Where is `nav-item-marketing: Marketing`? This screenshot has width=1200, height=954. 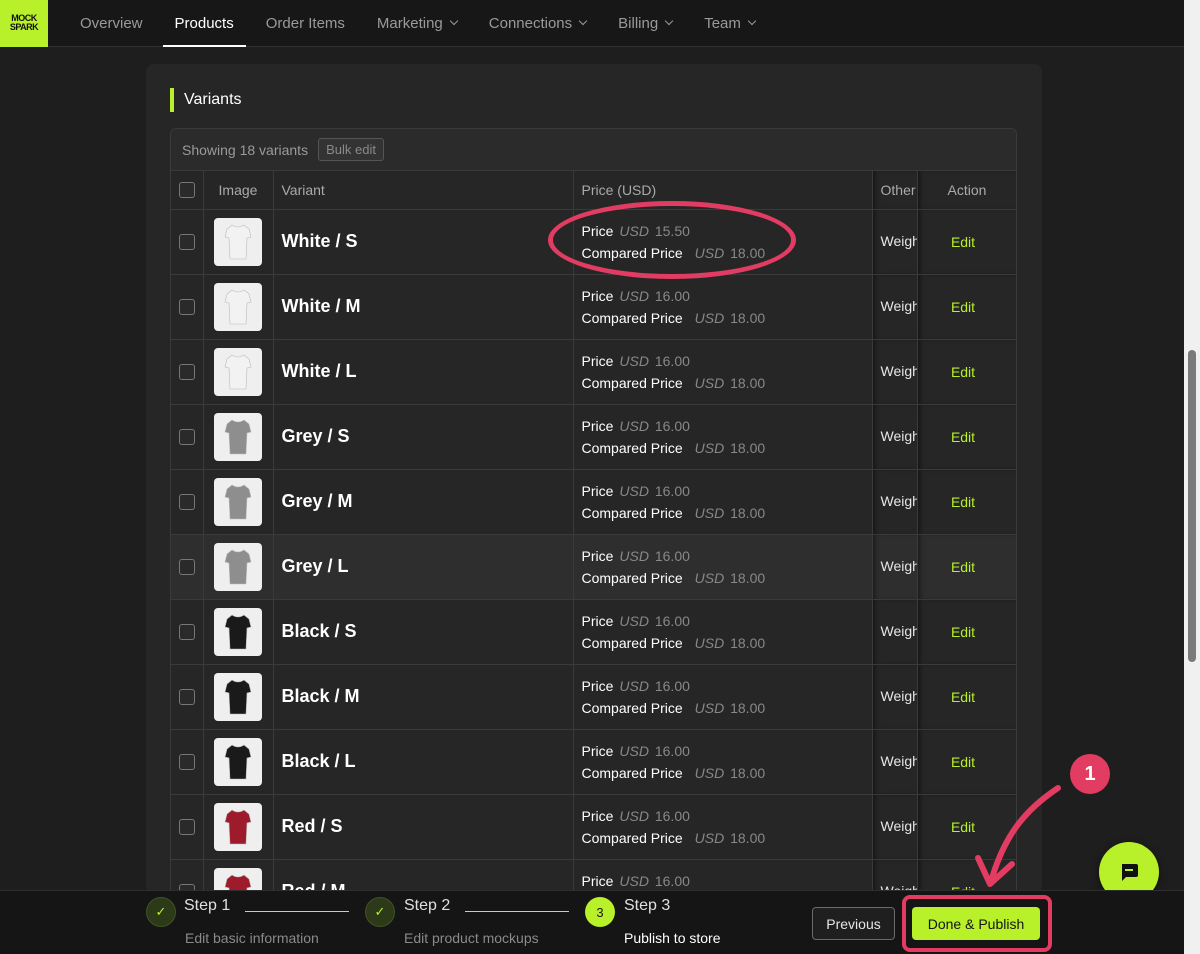
nav-item-marketing: Marketing is located at coordinates (417, 23).